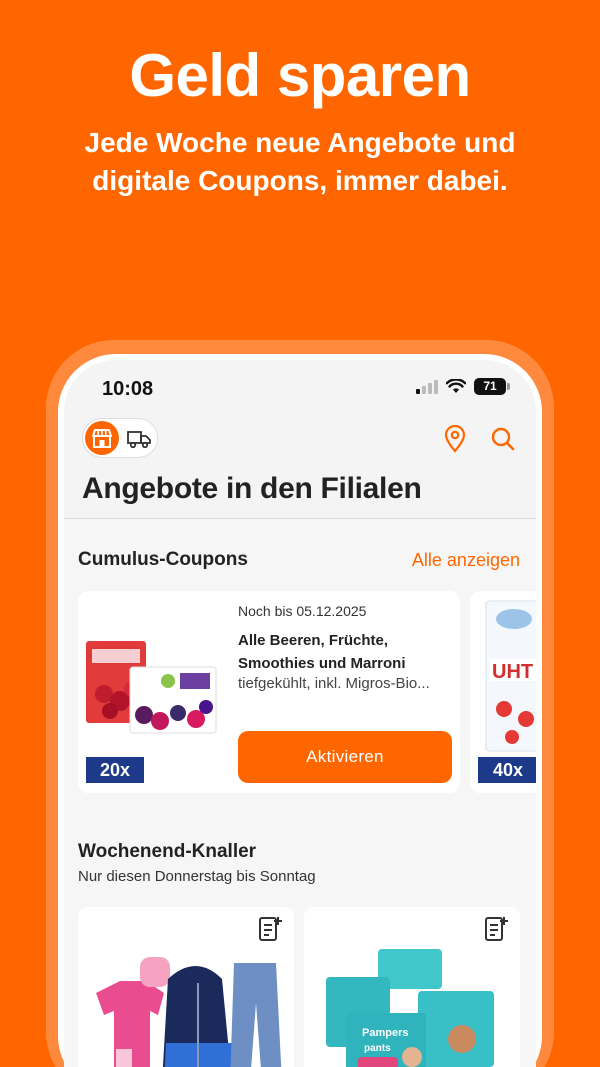 The image size is (600, 1067). Describe the element at coordinates (197, 876) in the screenshot. I see `weekend-section-subtitle: Nur diesen Donnerstag bis Sonntag` at that location.